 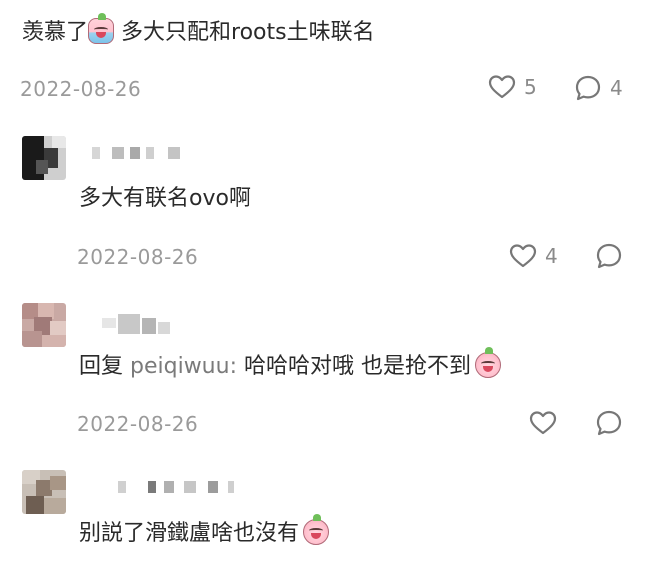 I want to click on reply-button: 4, so click(x=598, y=88).